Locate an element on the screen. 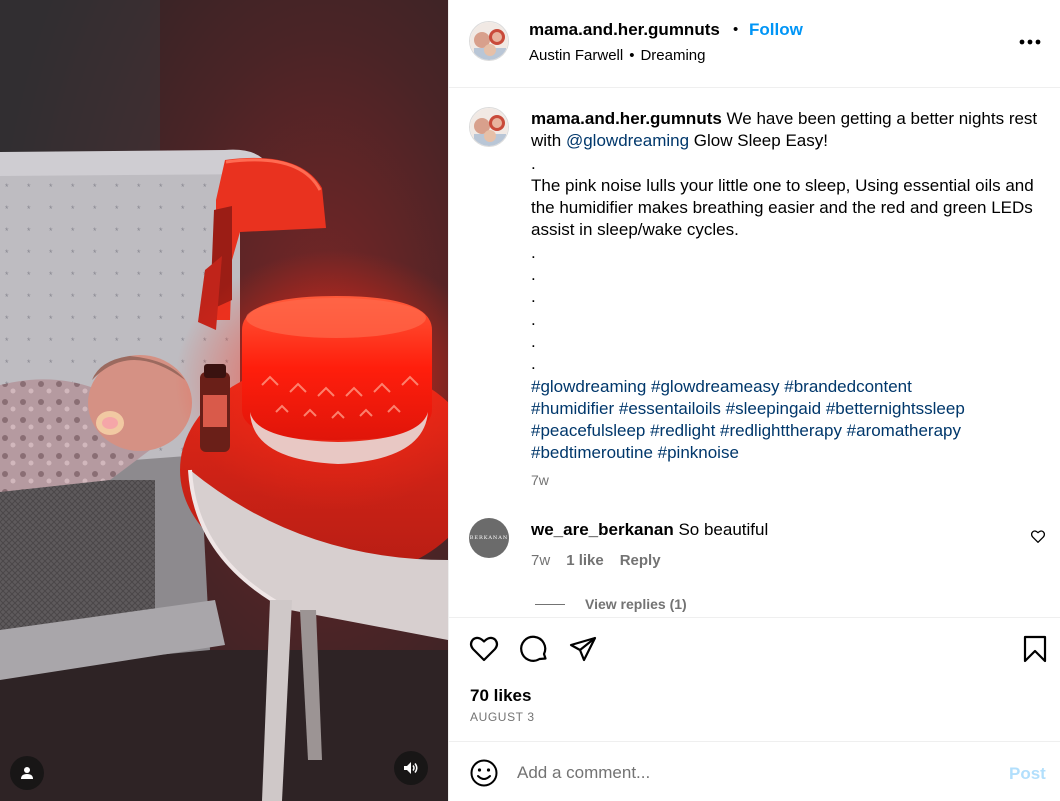 This screenshot has height=801, width=1060. likes-count: 70 likes is located at coordinates (500, 696).